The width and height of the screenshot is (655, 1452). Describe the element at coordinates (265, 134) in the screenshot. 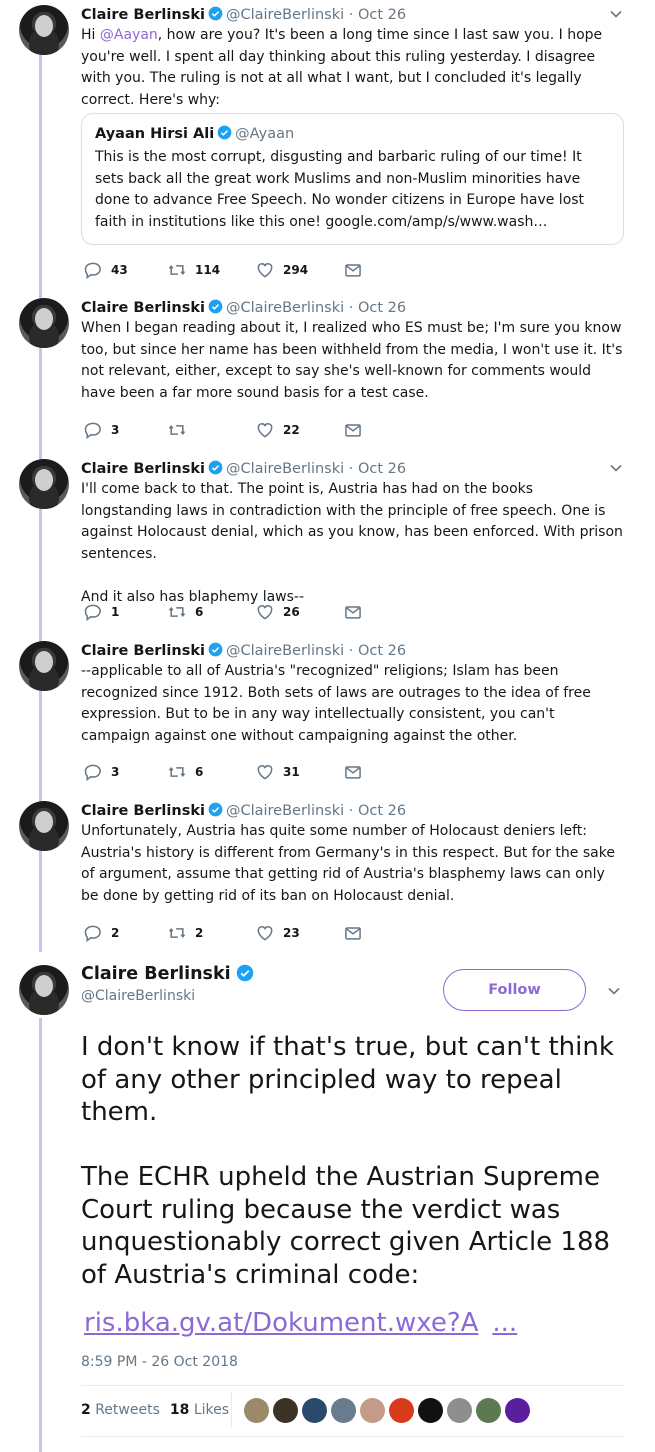

I see `quoted-author-handle: @Ayaan` at that location.